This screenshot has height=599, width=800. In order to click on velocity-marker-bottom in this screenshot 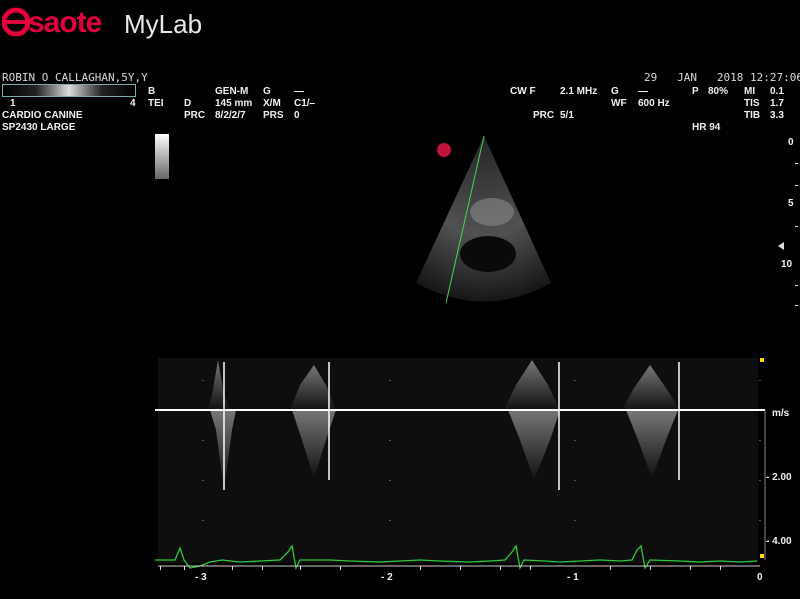, I will do `click(762, 556)`.